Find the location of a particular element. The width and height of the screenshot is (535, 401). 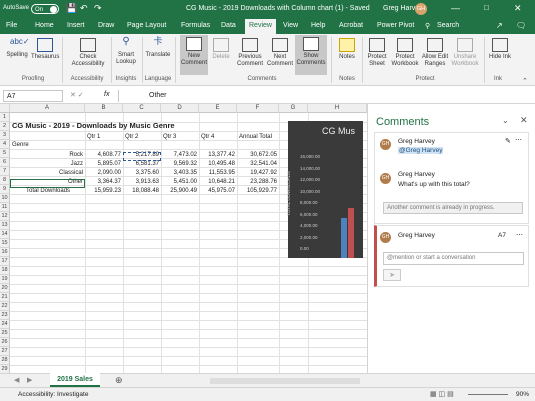

row-header: 22 is located at coordinates (5, 306).